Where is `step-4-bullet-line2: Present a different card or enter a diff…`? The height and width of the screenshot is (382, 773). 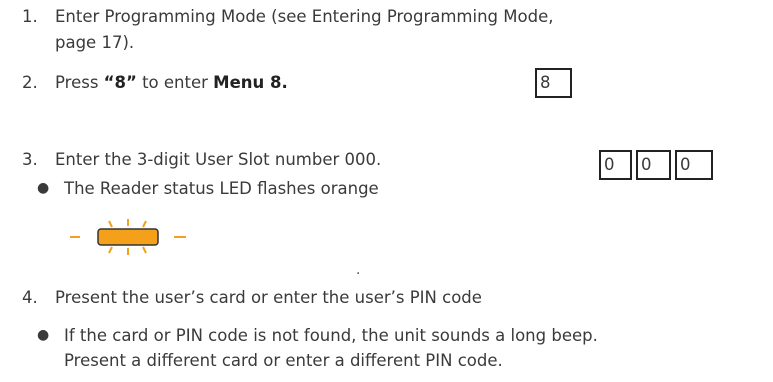 step-4-bullet-line2: Present a different card or enter a diff… is located at coordinates (283, 360).